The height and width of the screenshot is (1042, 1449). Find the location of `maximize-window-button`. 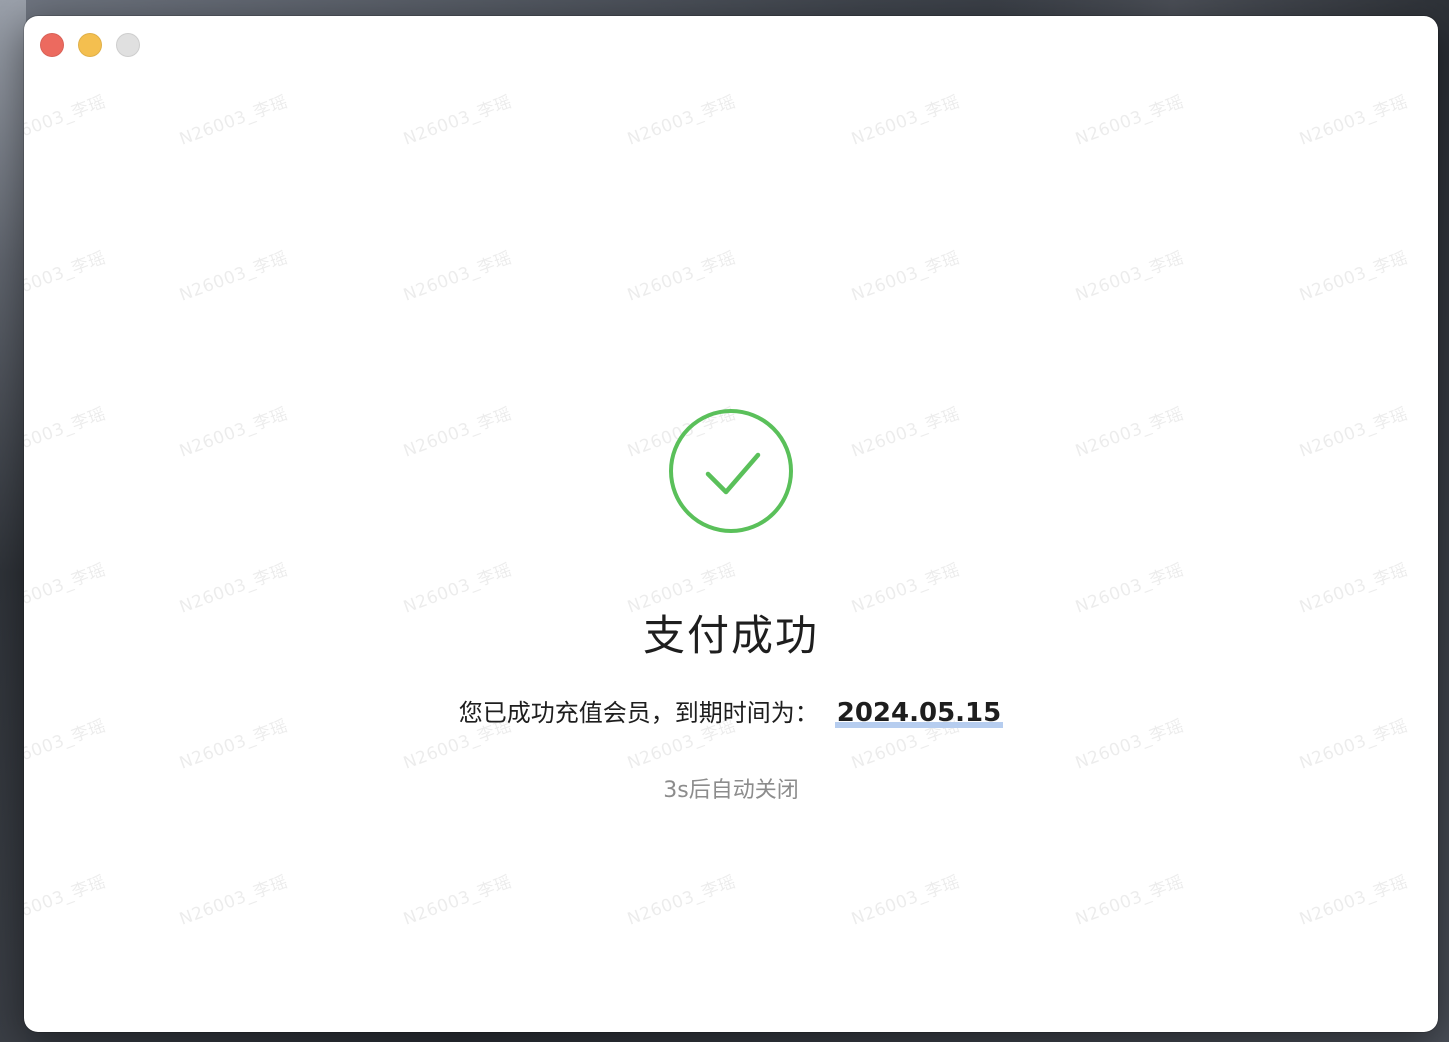

maximize-window-button is located at coordinates (128, 45).